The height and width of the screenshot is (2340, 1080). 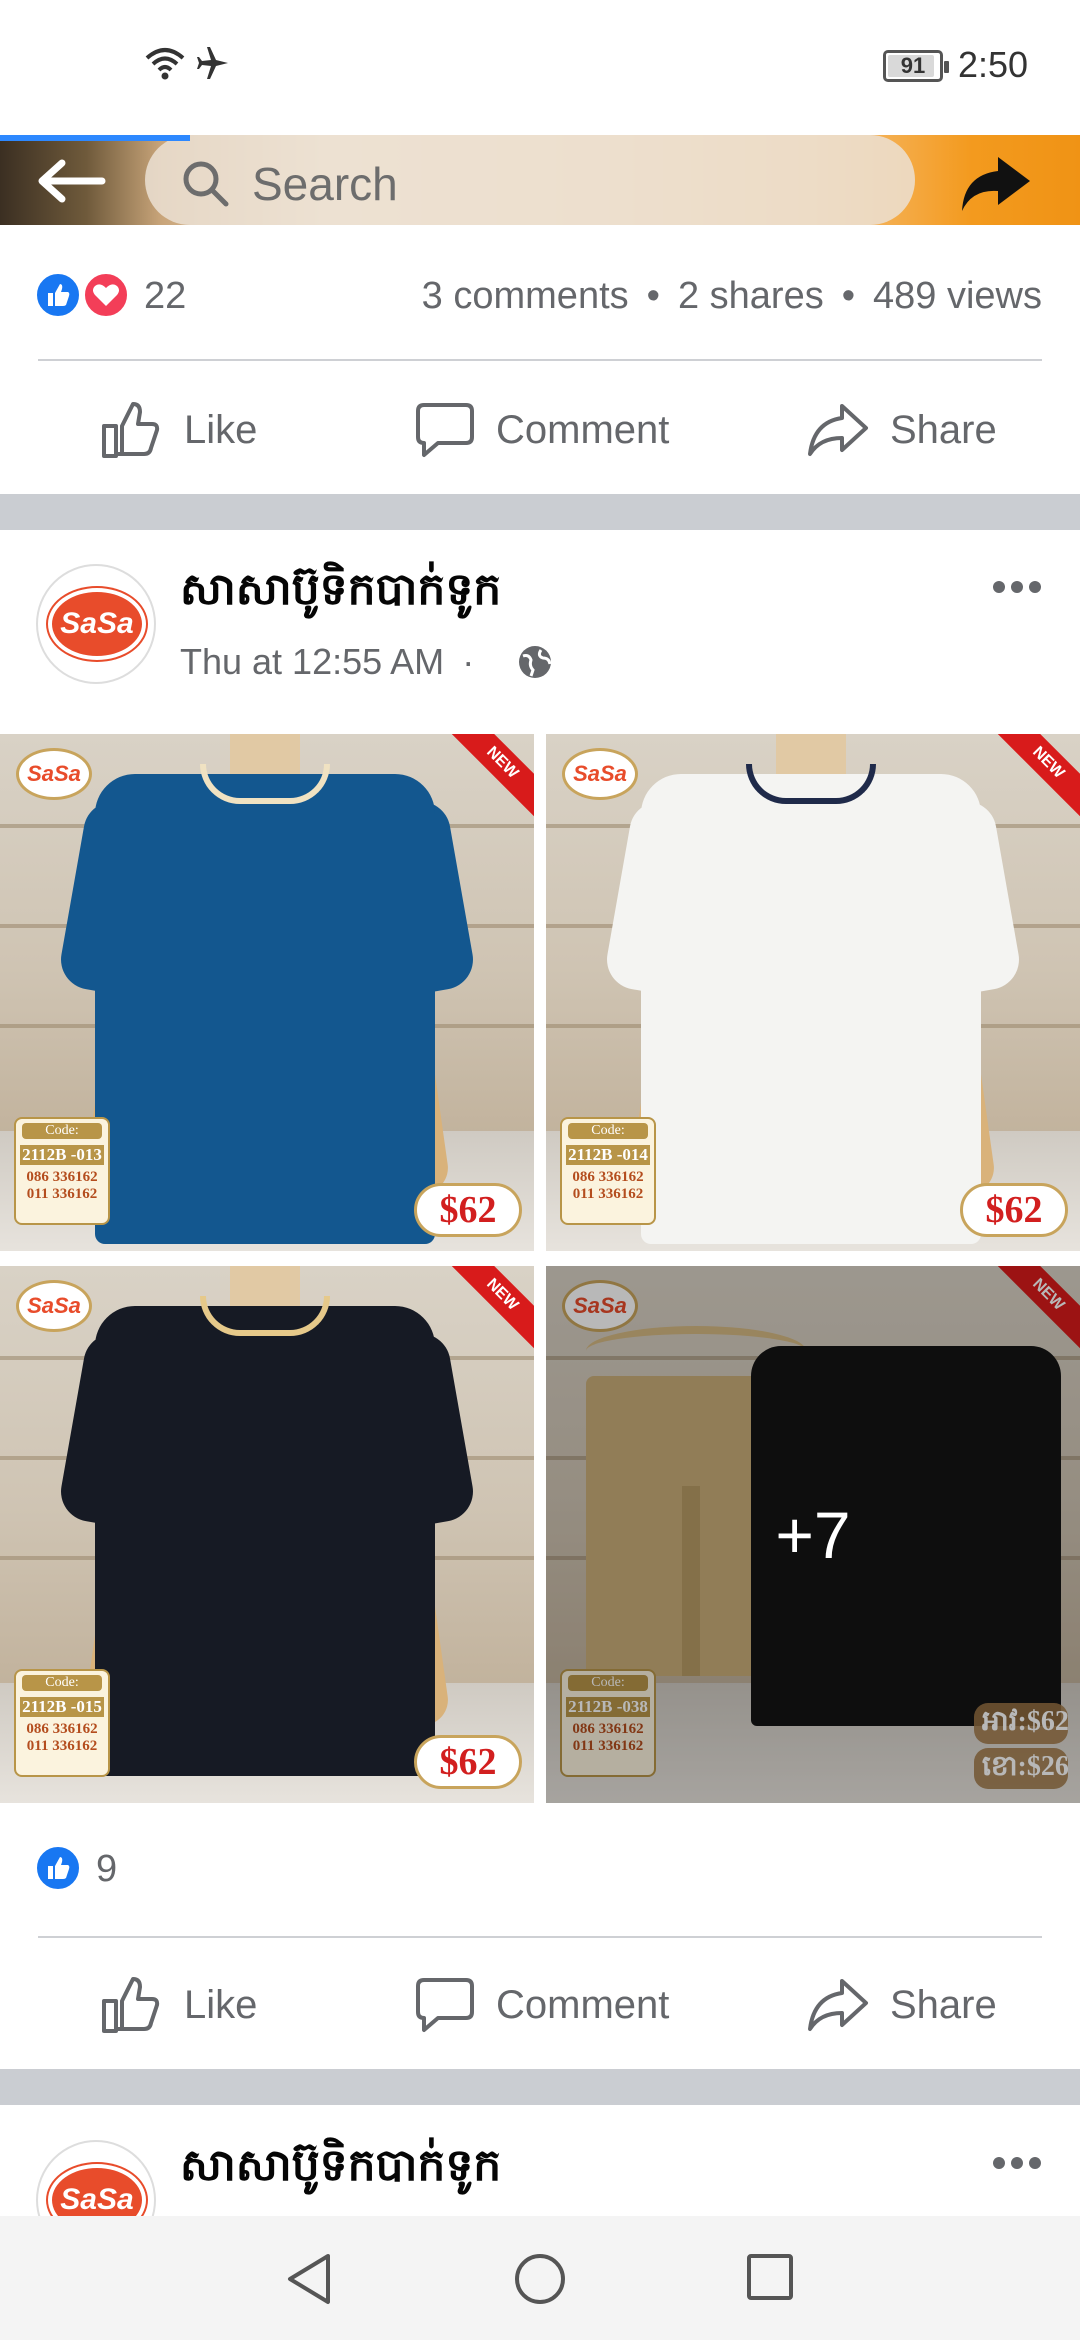 I want to click on page-avatar: SaSa, so click(x=96, y=624).